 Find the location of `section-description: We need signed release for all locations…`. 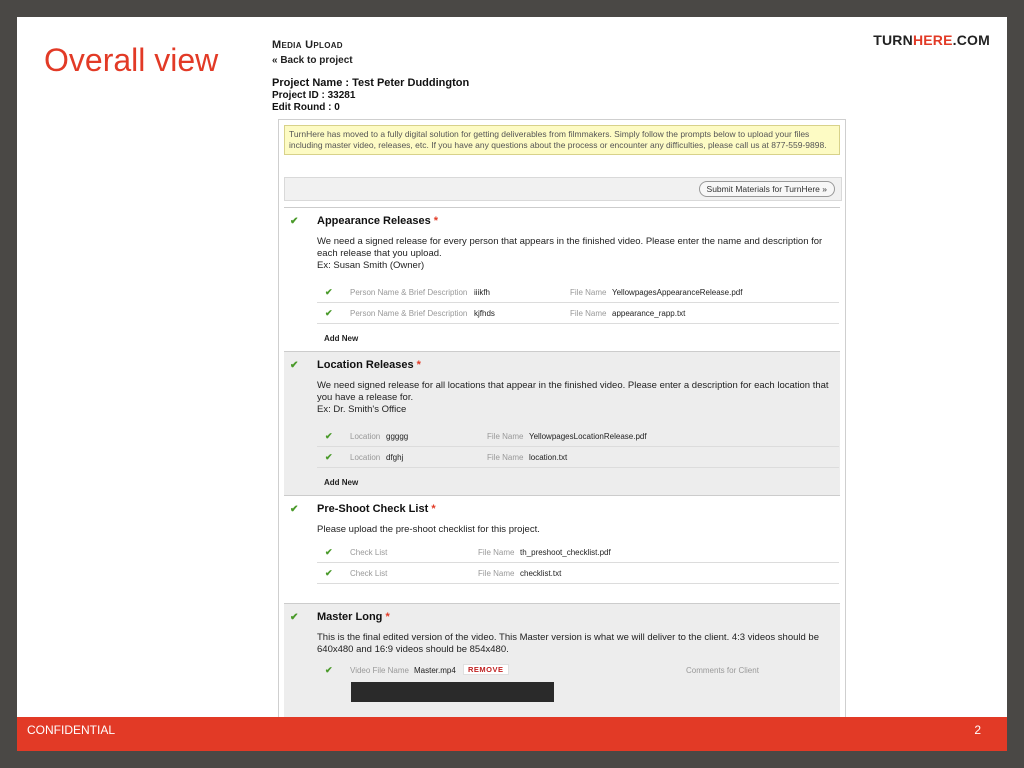

section-description: We need signed release for all locations… is located at coordinates (573, 391).